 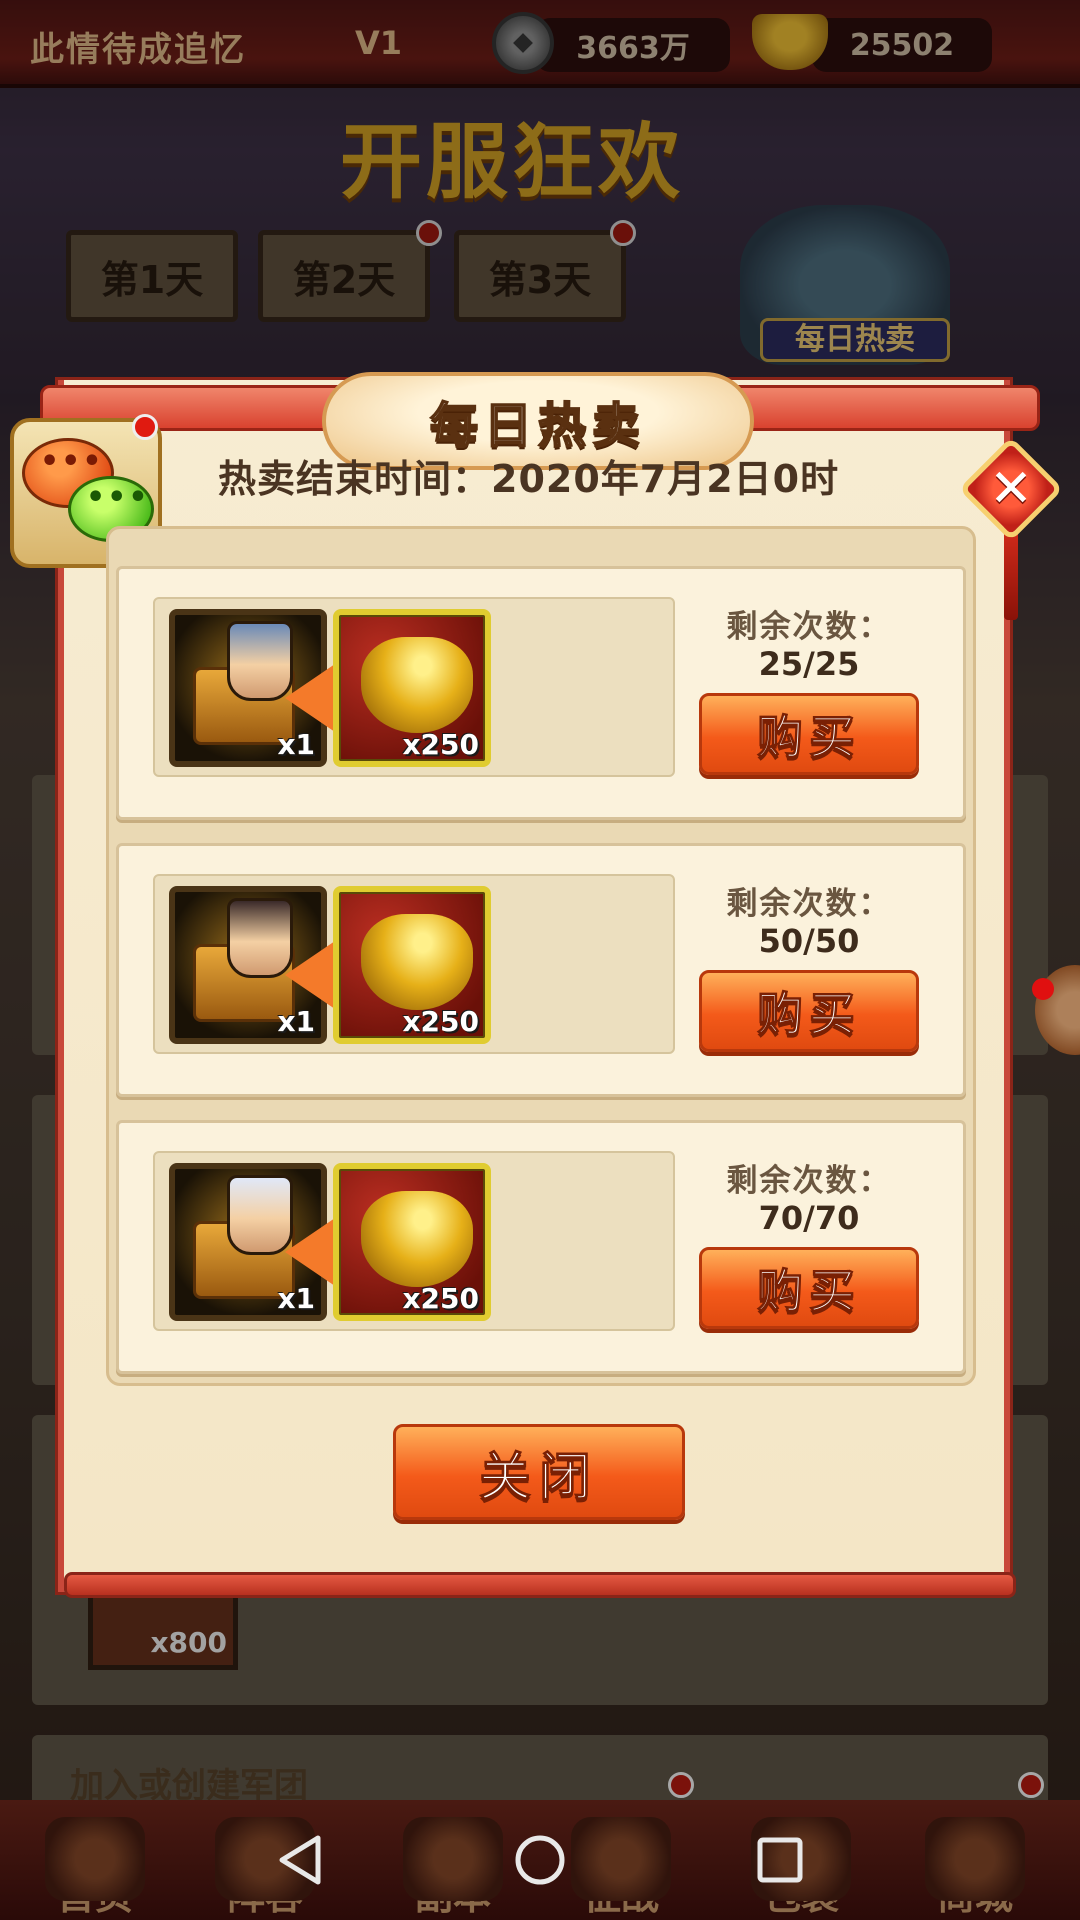 I want to click on offer-row: x1 x250 剩余次数： 50/50 购买, so click(x=541, y=970).